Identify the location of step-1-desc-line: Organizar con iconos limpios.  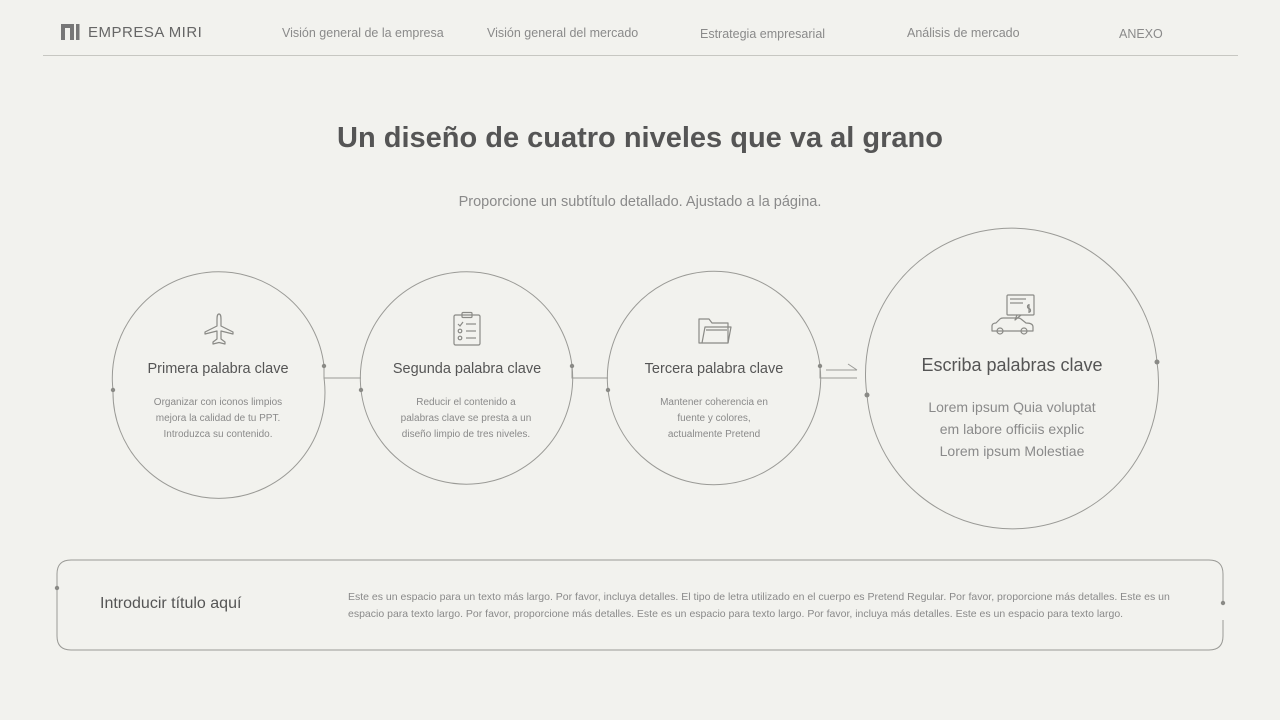
(218, 402).